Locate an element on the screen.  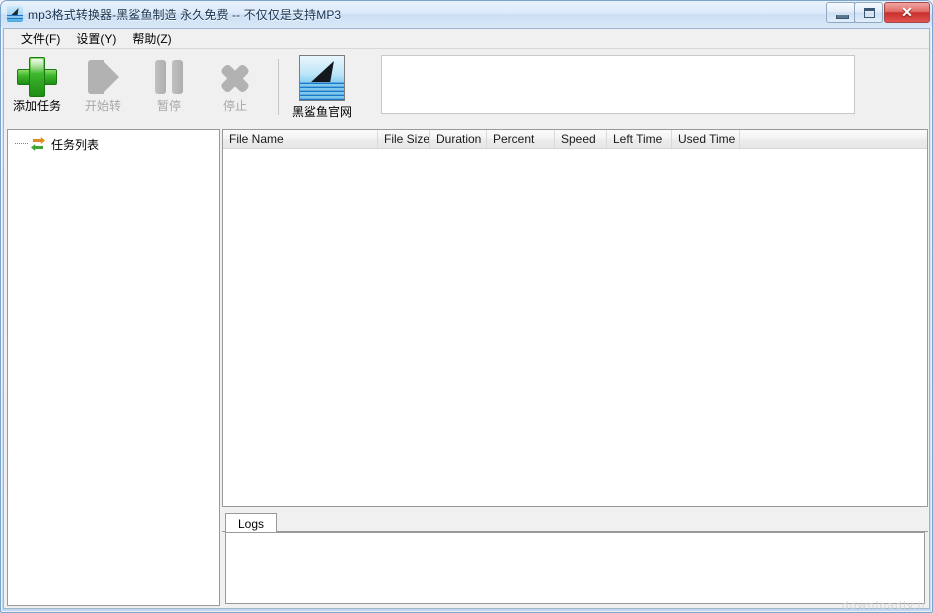
logs-area: Logs is located at coordinates (575, 558).